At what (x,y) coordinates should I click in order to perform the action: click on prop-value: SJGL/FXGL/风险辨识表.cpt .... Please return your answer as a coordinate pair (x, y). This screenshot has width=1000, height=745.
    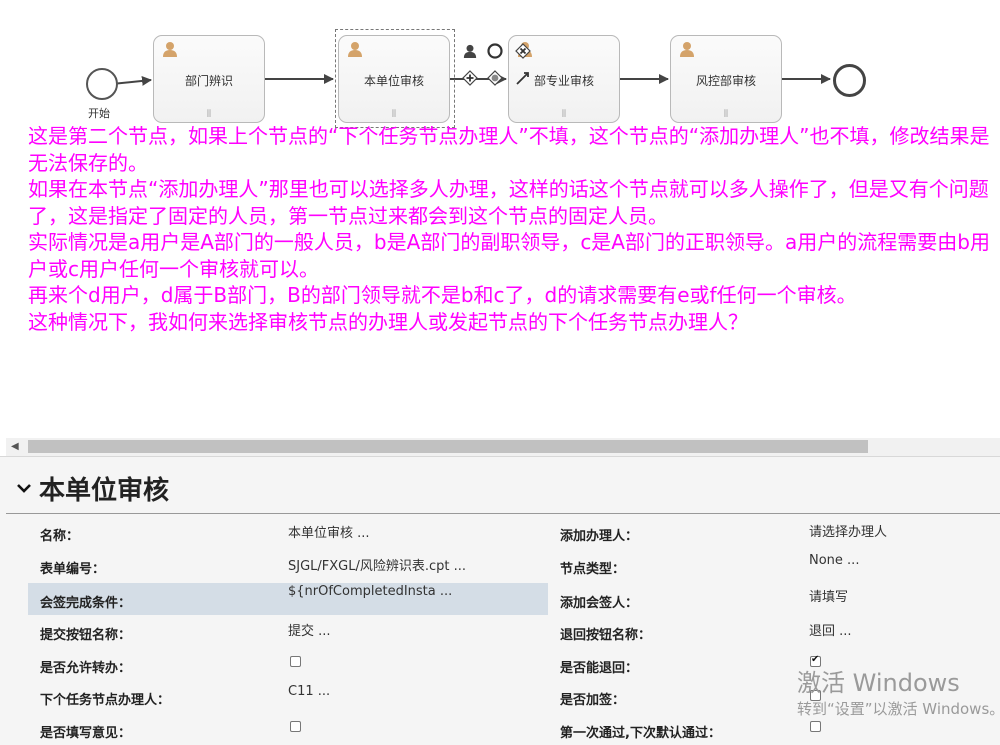
    Looking at the image, I should click on (377, 564).